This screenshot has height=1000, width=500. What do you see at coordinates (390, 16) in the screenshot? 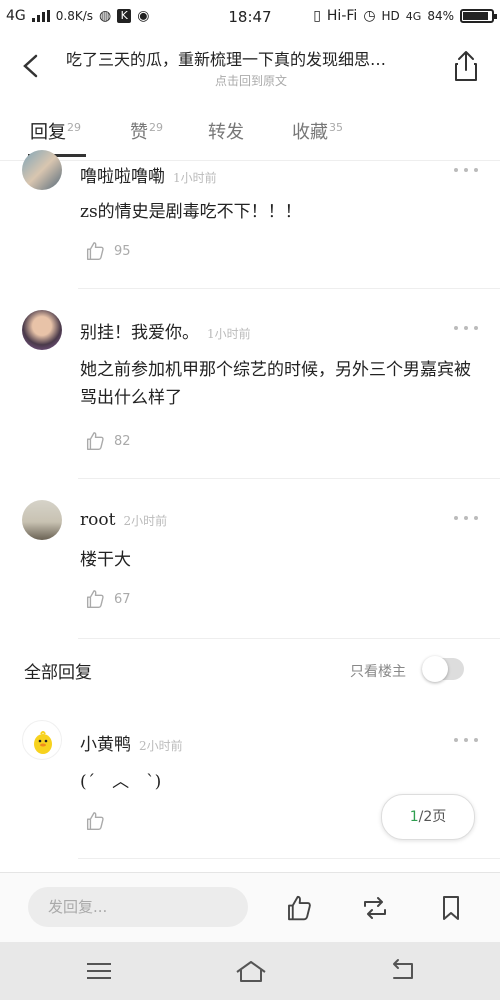
I see `hd-label: HD` at bounding box center [390, 16].